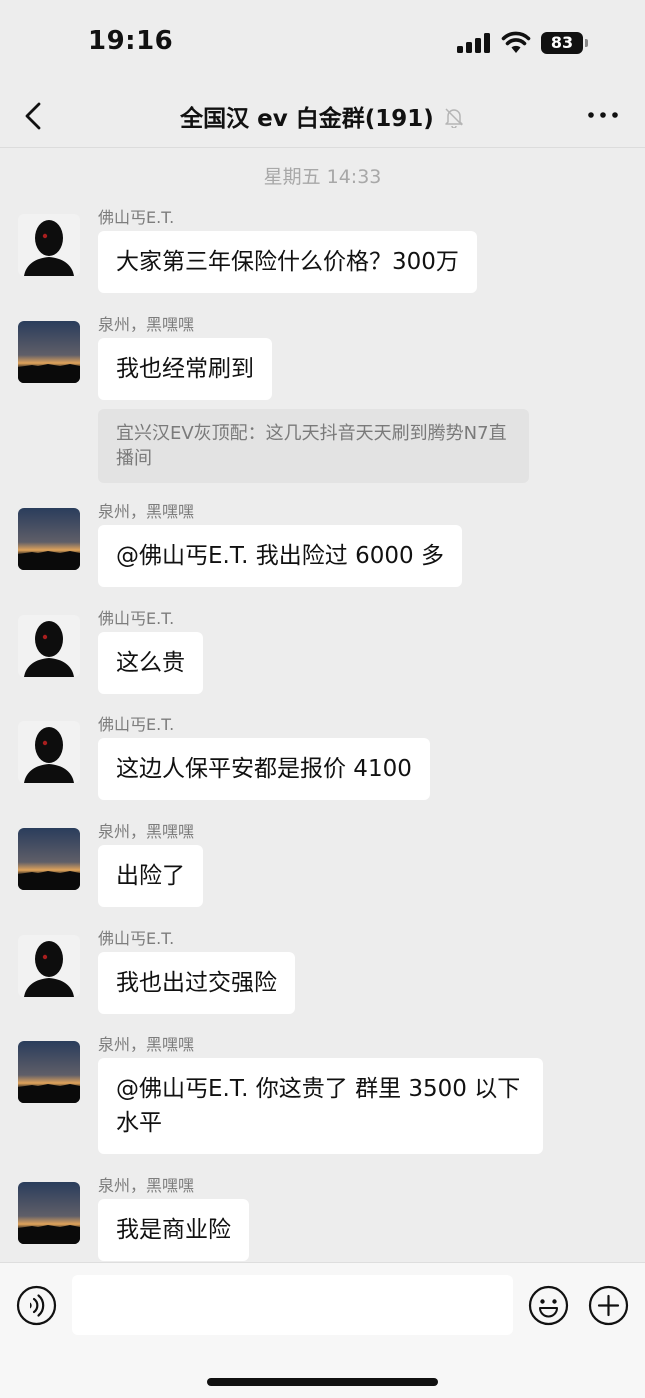 Image resolution: width=645 pixels, height=1398 pixels. Describe the element at coordinates (185, 369) in the screenshot. I see `message-bubble: 我也经常刷到` at that location.